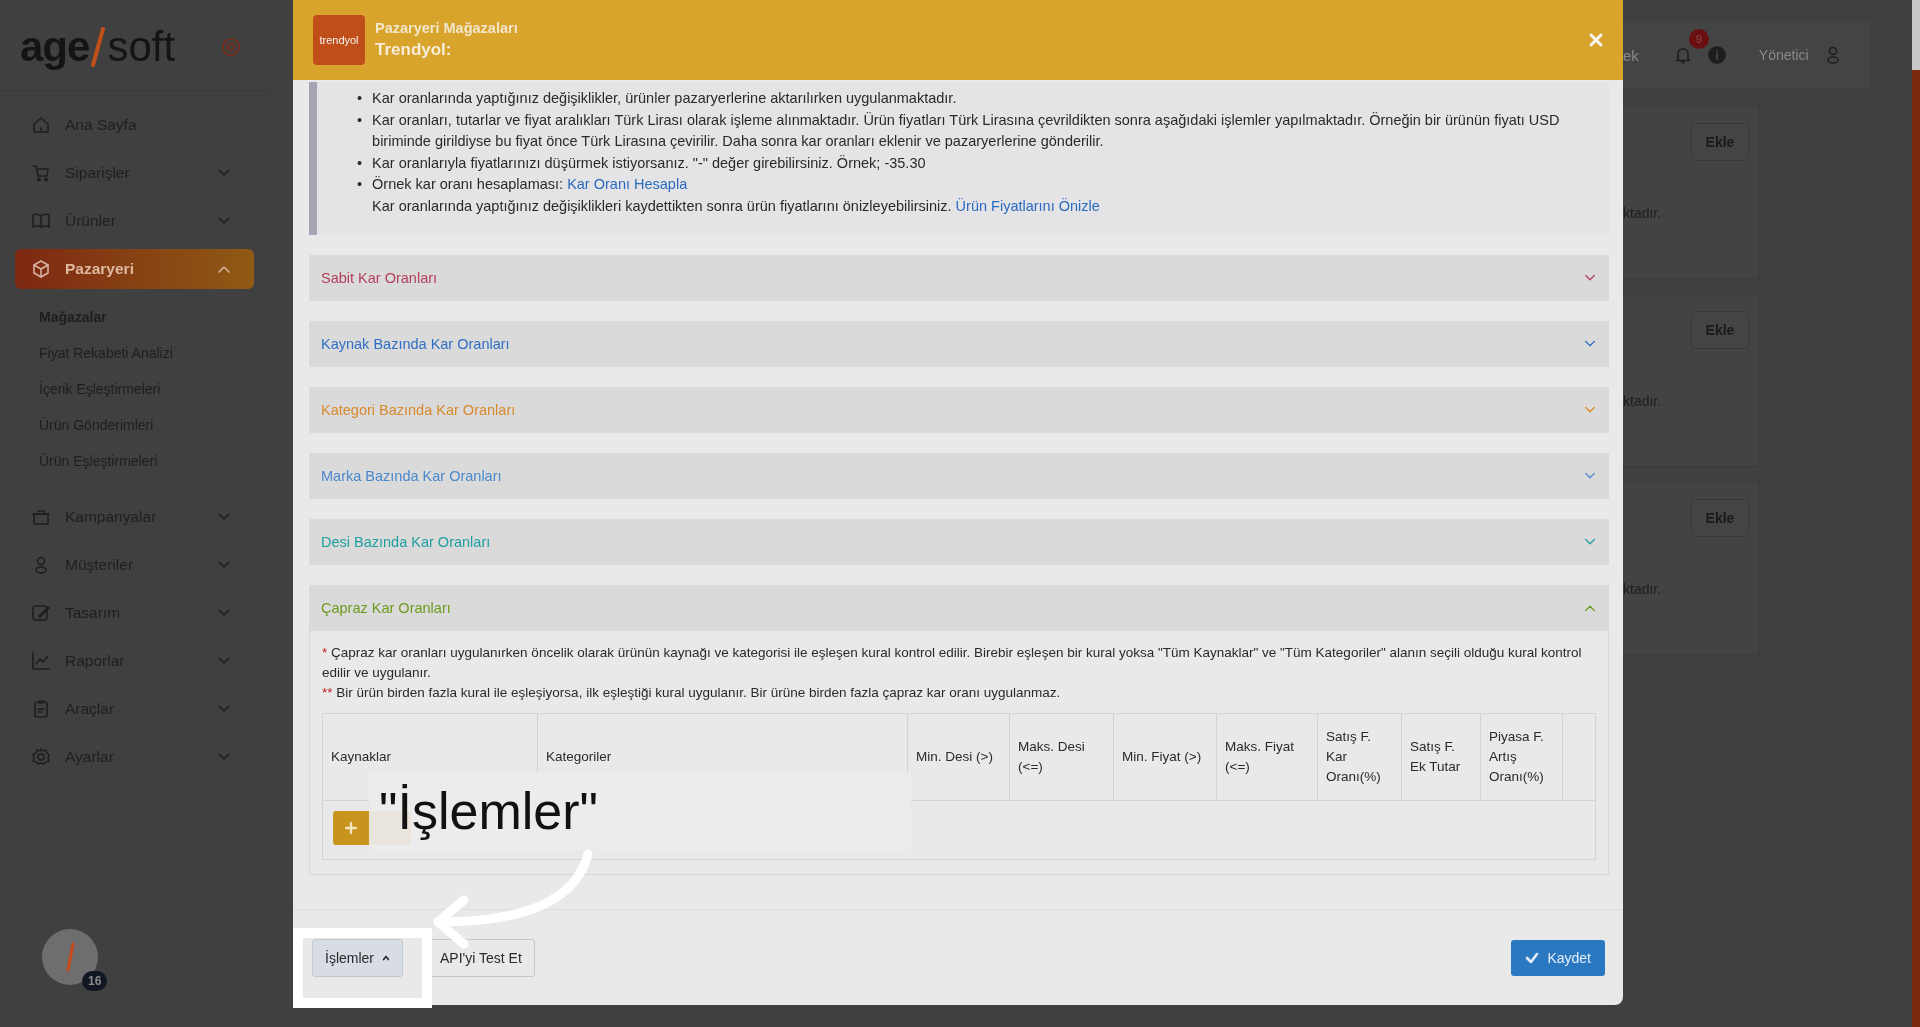  What do you see at coordinates (1532, 957) in the screenshot?
I see `check-icon` at bounding box center [1532, 957].